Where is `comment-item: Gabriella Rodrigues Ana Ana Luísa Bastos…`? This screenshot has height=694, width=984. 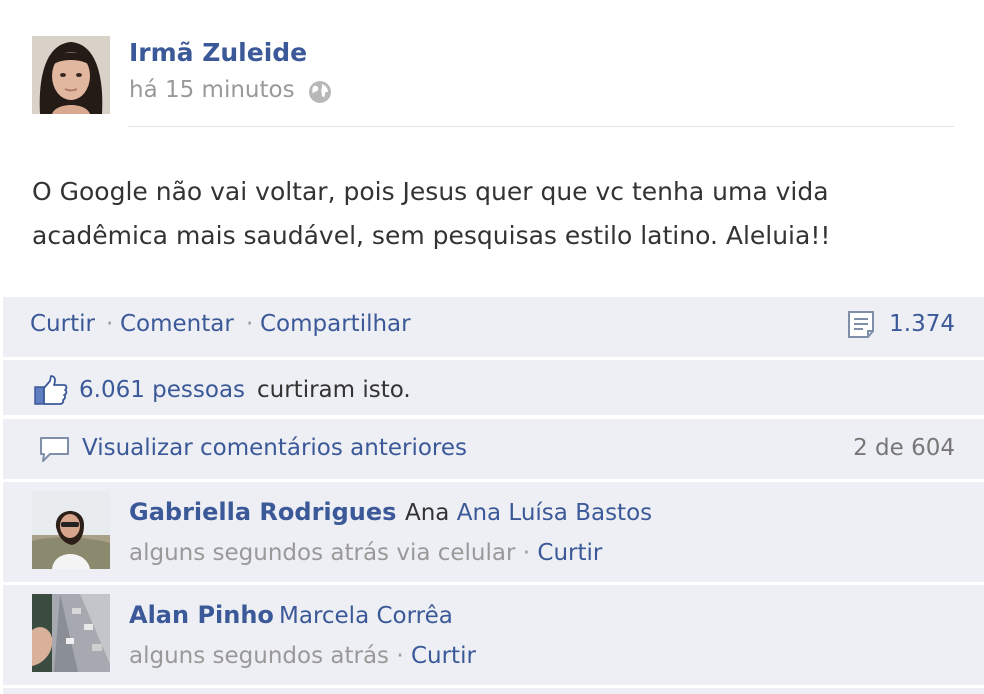 comment-item: Gabriella Rodrigues Ana Ana Luísa Bastos… is located at coordinates (493, 532).